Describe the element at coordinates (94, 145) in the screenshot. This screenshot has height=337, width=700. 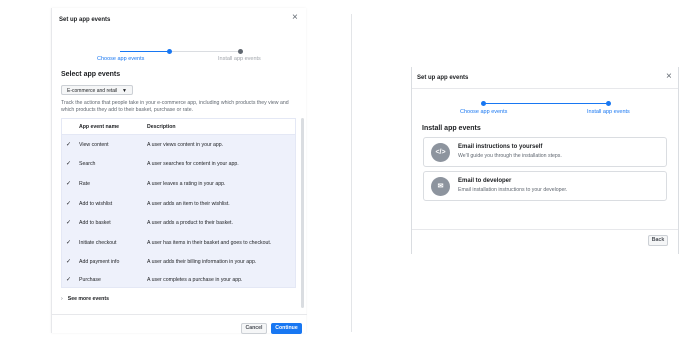
I see `event-name: View content` at that location.